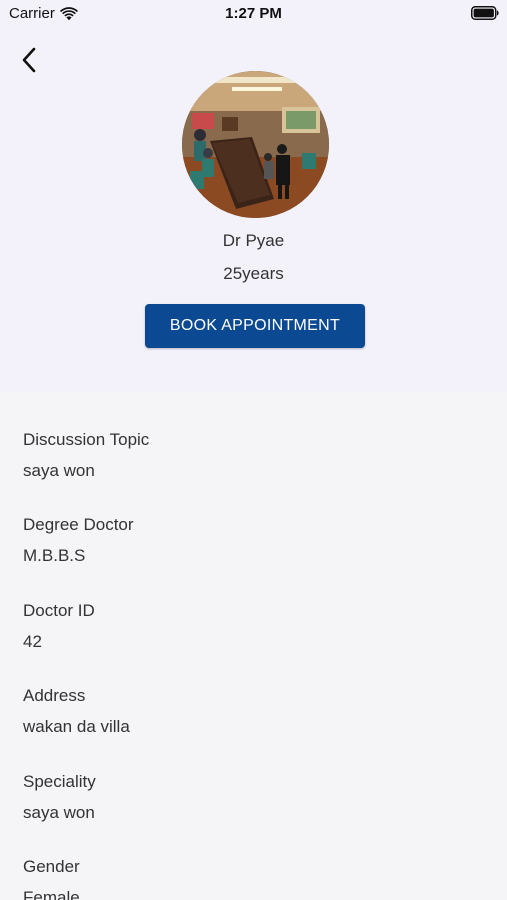 The image size is (507, 900). I want to click on detail-label: Speciality, so click(59, 781).